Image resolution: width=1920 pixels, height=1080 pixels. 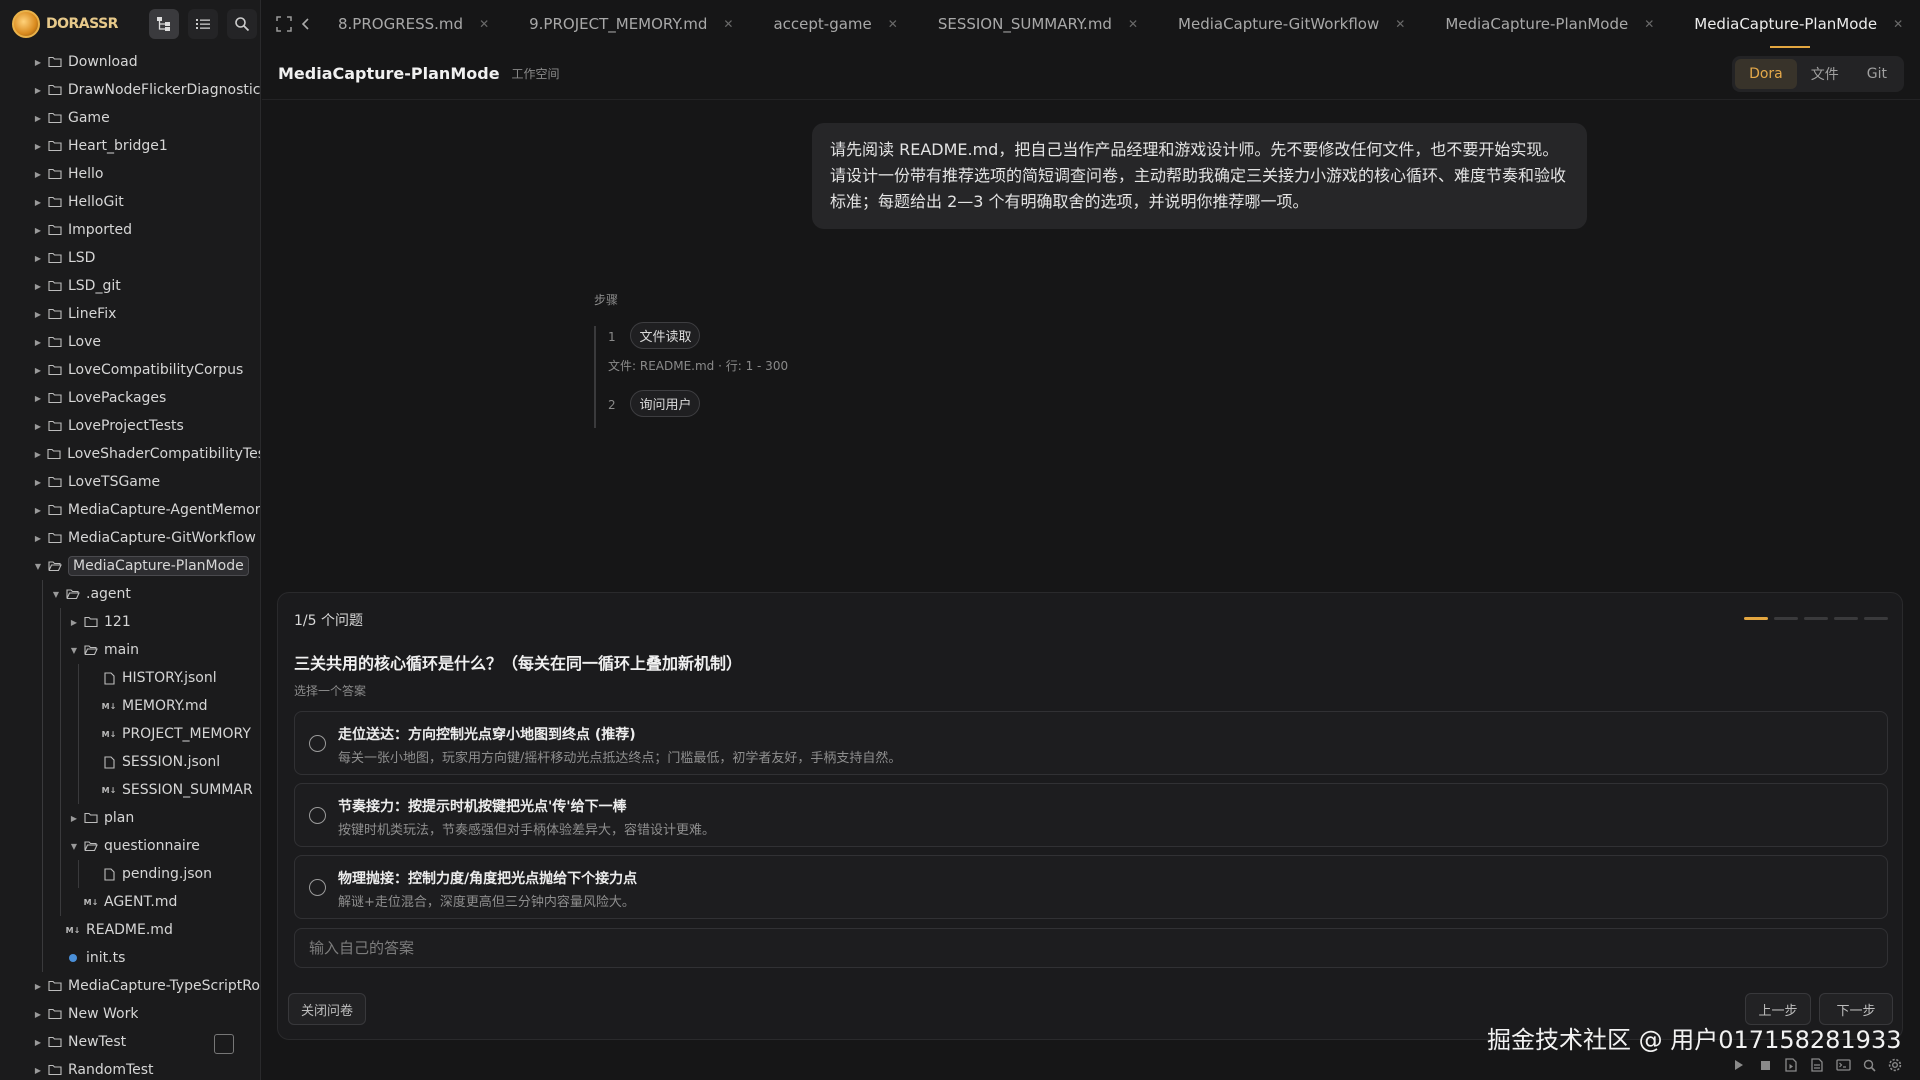 I want to click on tree-file: M↓ PROJECT_MEMORY, so click(x=130, y=734).